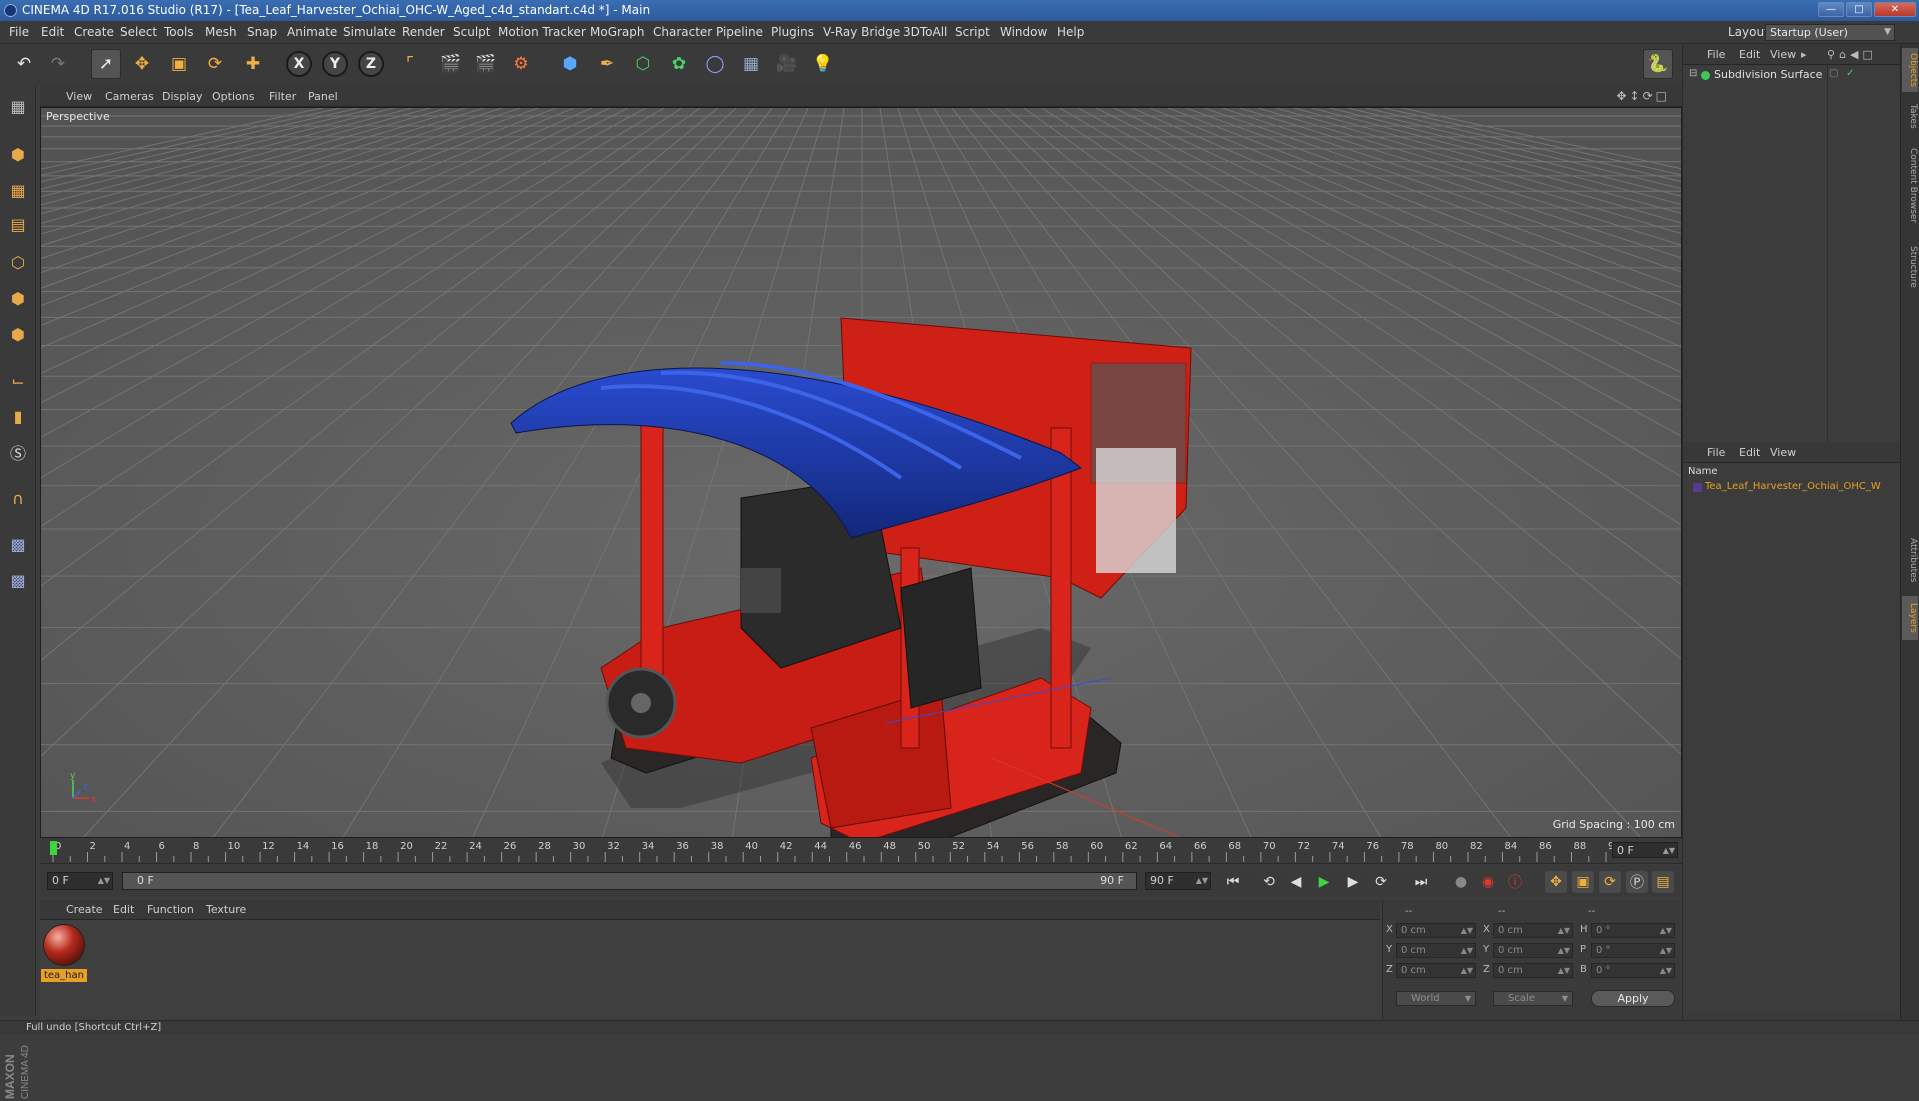 This screenshot has height=1101, width=1919. What do you see at coordinates (570, 64) in the screenshot?
I see `cube-primitive-icon: ⬢` at bounding box center [570, 64].